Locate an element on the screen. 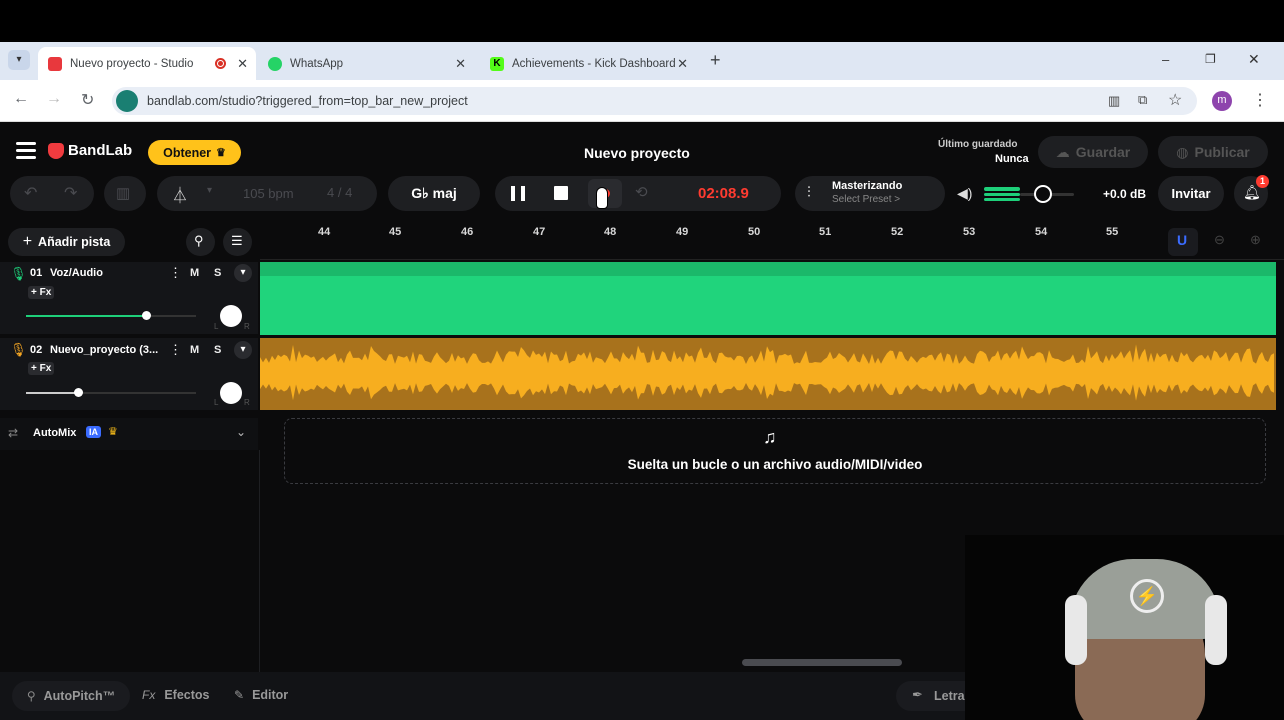  ruler-mark: 55 is located at coordinates (1112, 232).